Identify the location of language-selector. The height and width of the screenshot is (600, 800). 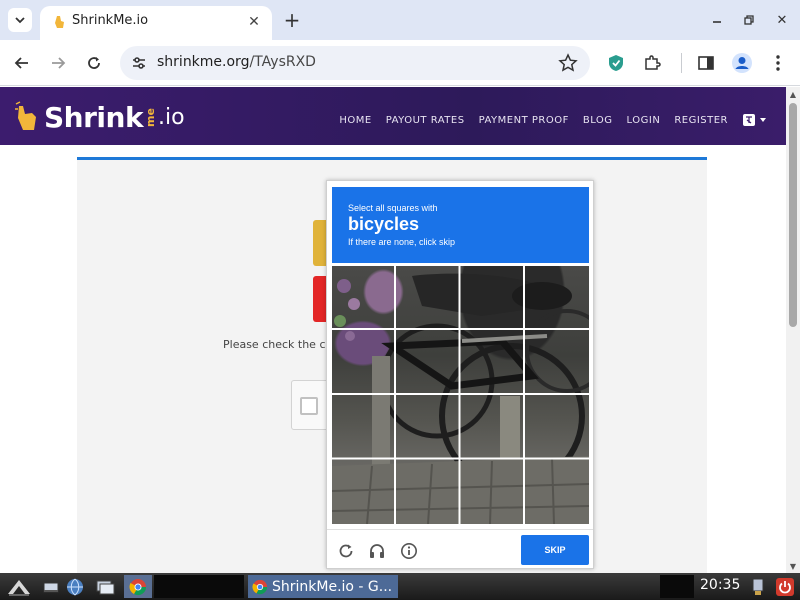
(754, 120).